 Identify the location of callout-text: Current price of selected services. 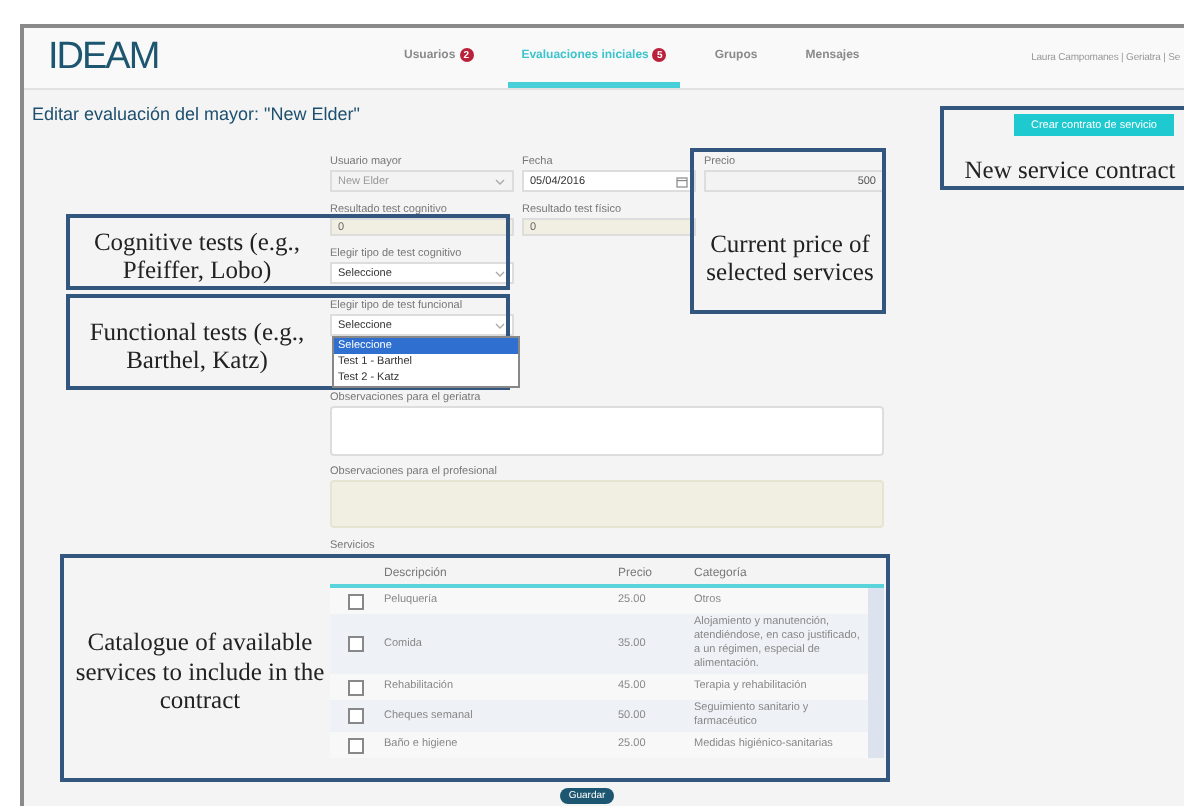
(790, 258).